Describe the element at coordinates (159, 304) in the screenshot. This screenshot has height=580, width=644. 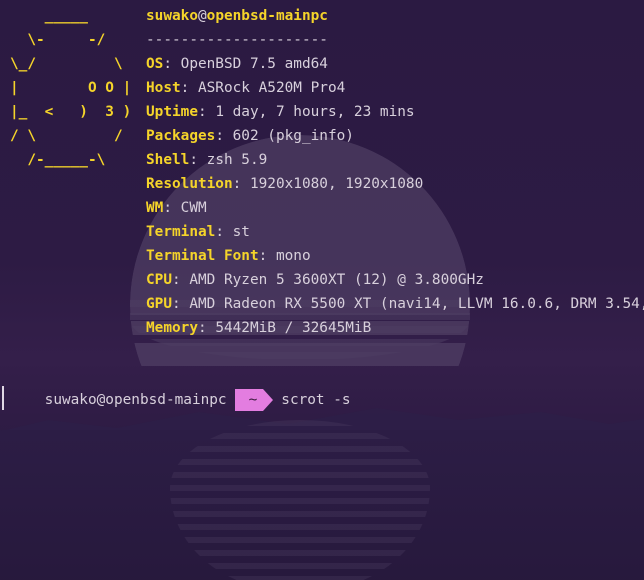
I see `info-key: GPU` at that location.